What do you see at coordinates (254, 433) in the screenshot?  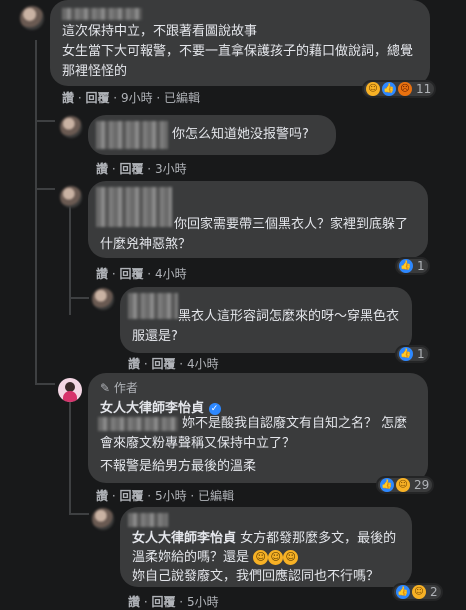 I see `comment-text: 妳不是酸我自認廢文有自知之名？ 怎麼會來廢文粉專聲稱又保持中立了？` at bounding box center [254, 433].